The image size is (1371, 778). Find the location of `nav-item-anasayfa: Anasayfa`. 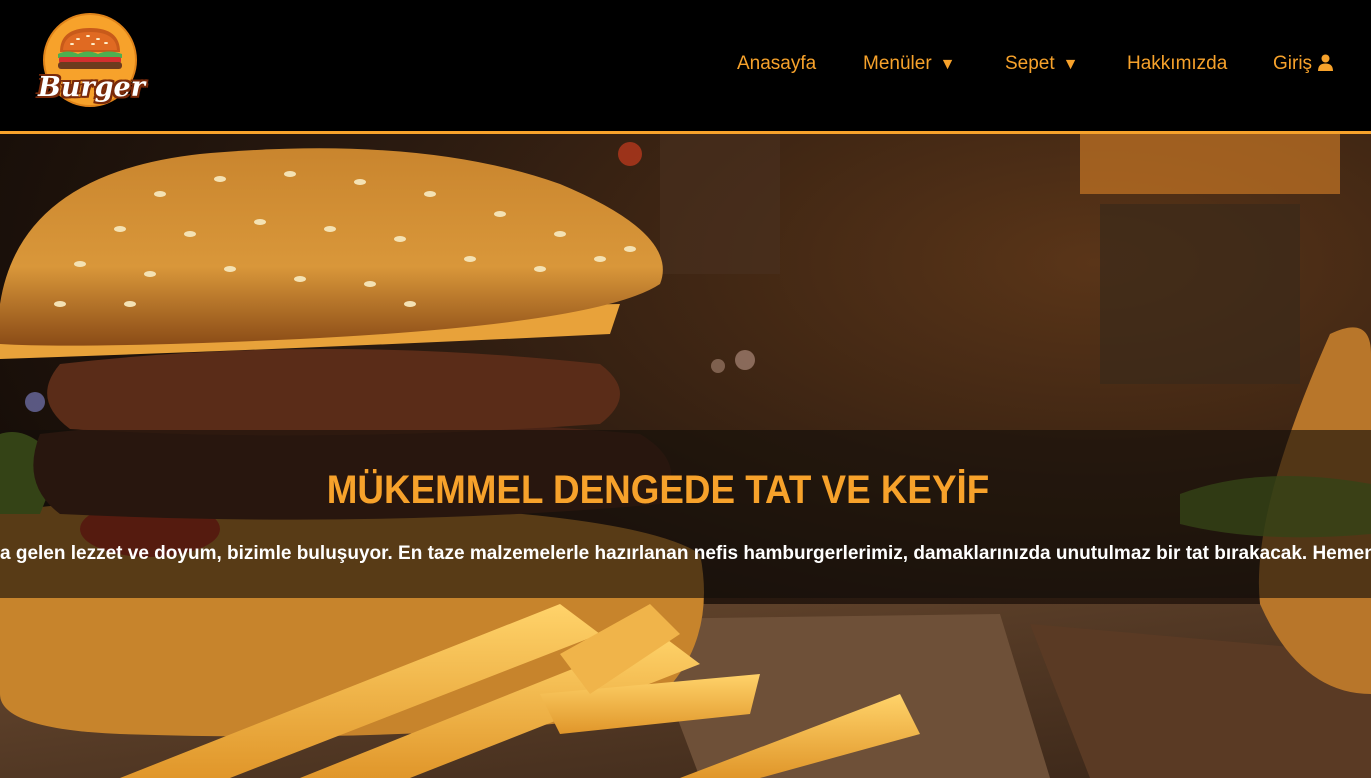

nav-item-anasayfa: Anasayfa is located at coordinates (776, 64).